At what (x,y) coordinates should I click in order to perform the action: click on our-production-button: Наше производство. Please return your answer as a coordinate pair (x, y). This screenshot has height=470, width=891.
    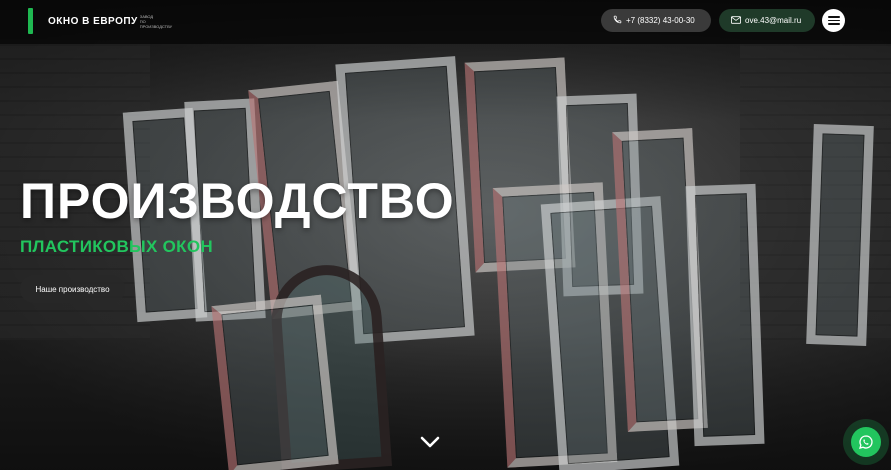
    Looking at the image, I should click on (72, 289).